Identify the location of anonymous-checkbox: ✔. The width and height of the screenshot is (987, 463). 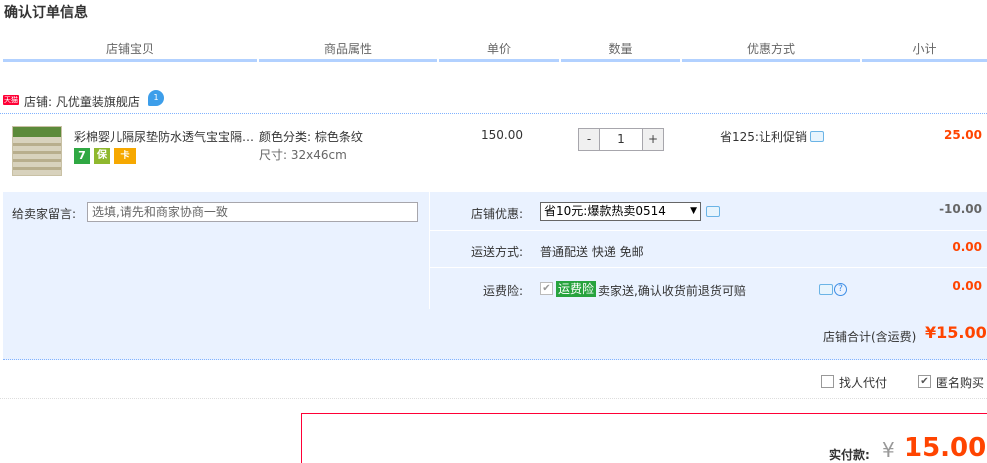
(924, 381).